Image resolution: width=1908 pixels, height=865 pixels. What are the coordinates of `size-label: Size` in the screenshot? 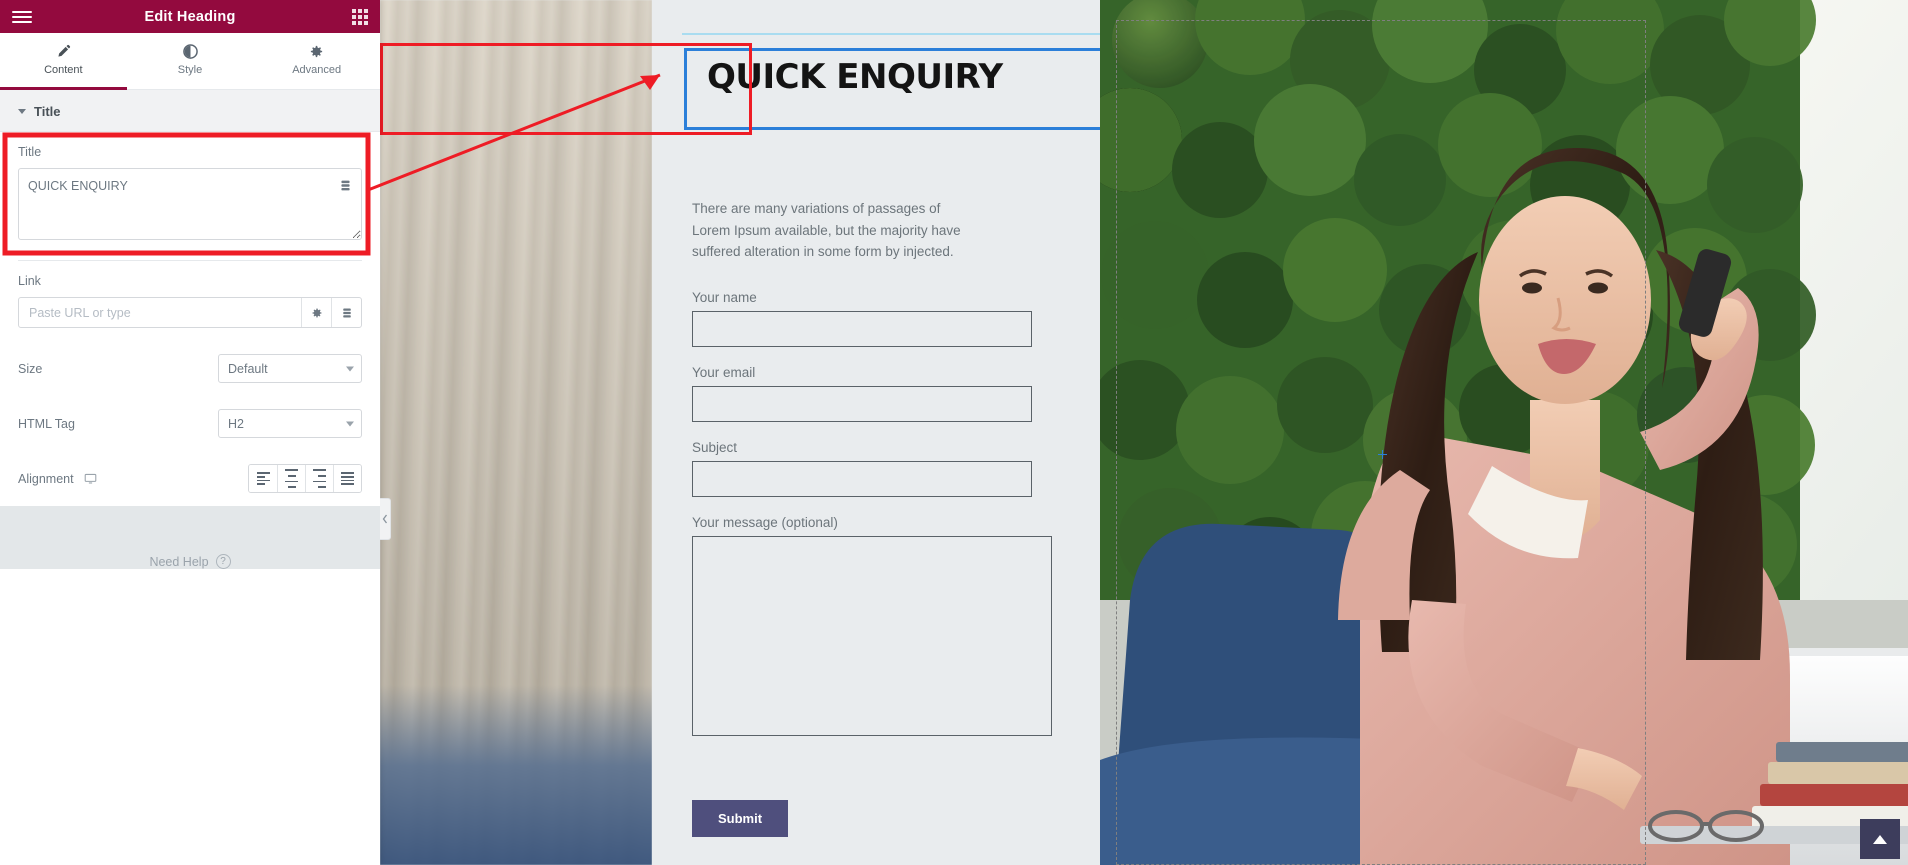 It's located at (30, 368).